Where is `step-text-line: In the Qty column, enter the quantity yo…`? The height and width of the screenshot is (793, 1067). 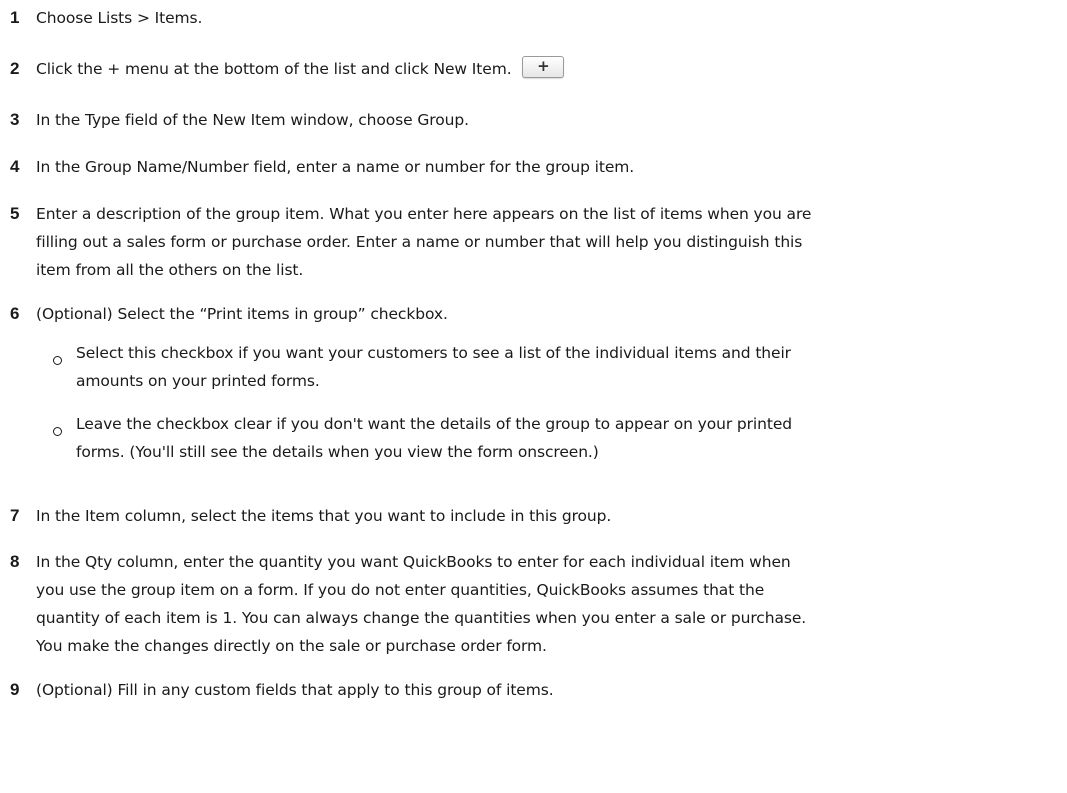
step-text-line: In the Qty column, enter the quantity yo… is located at coordinates (413, 562).